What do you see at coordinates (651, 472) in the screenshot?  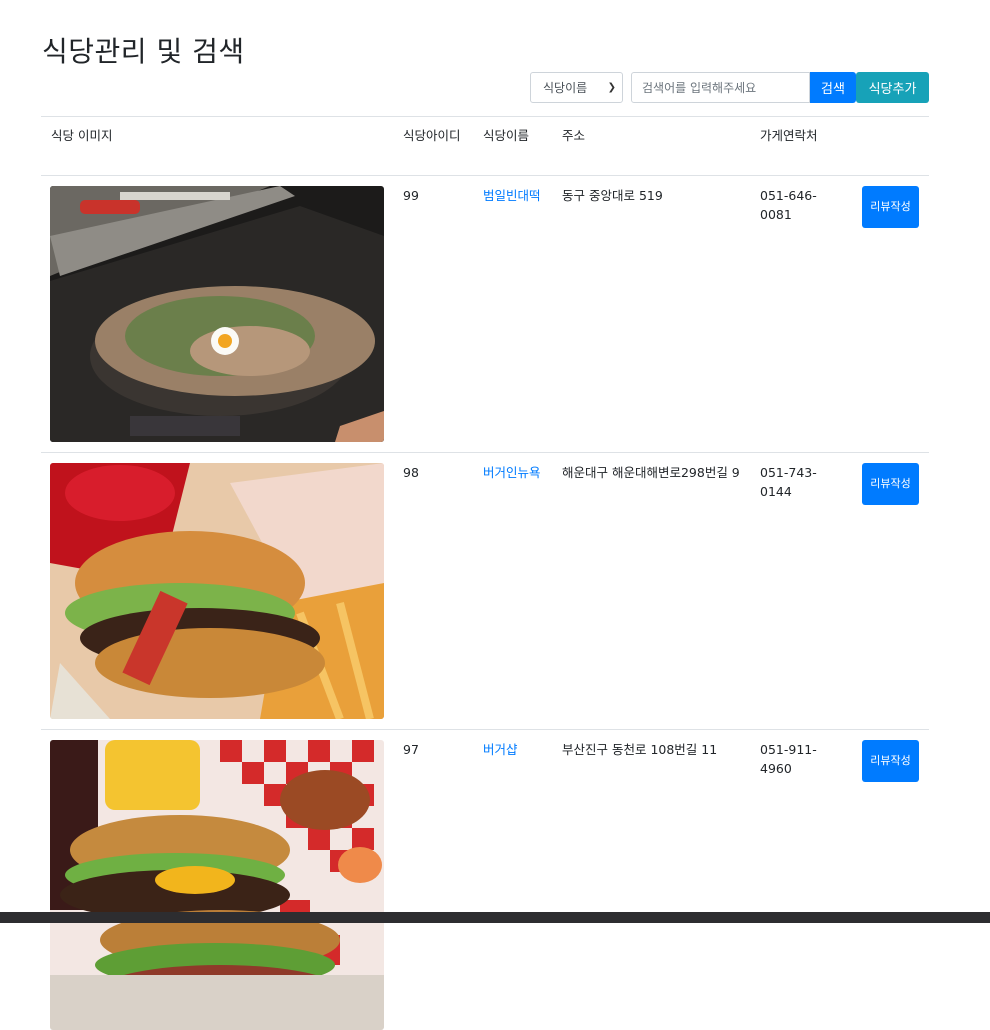 I see `restaurant-address: 해운대구 해운대해변로298번길 9` at bounding box center [651, 472].